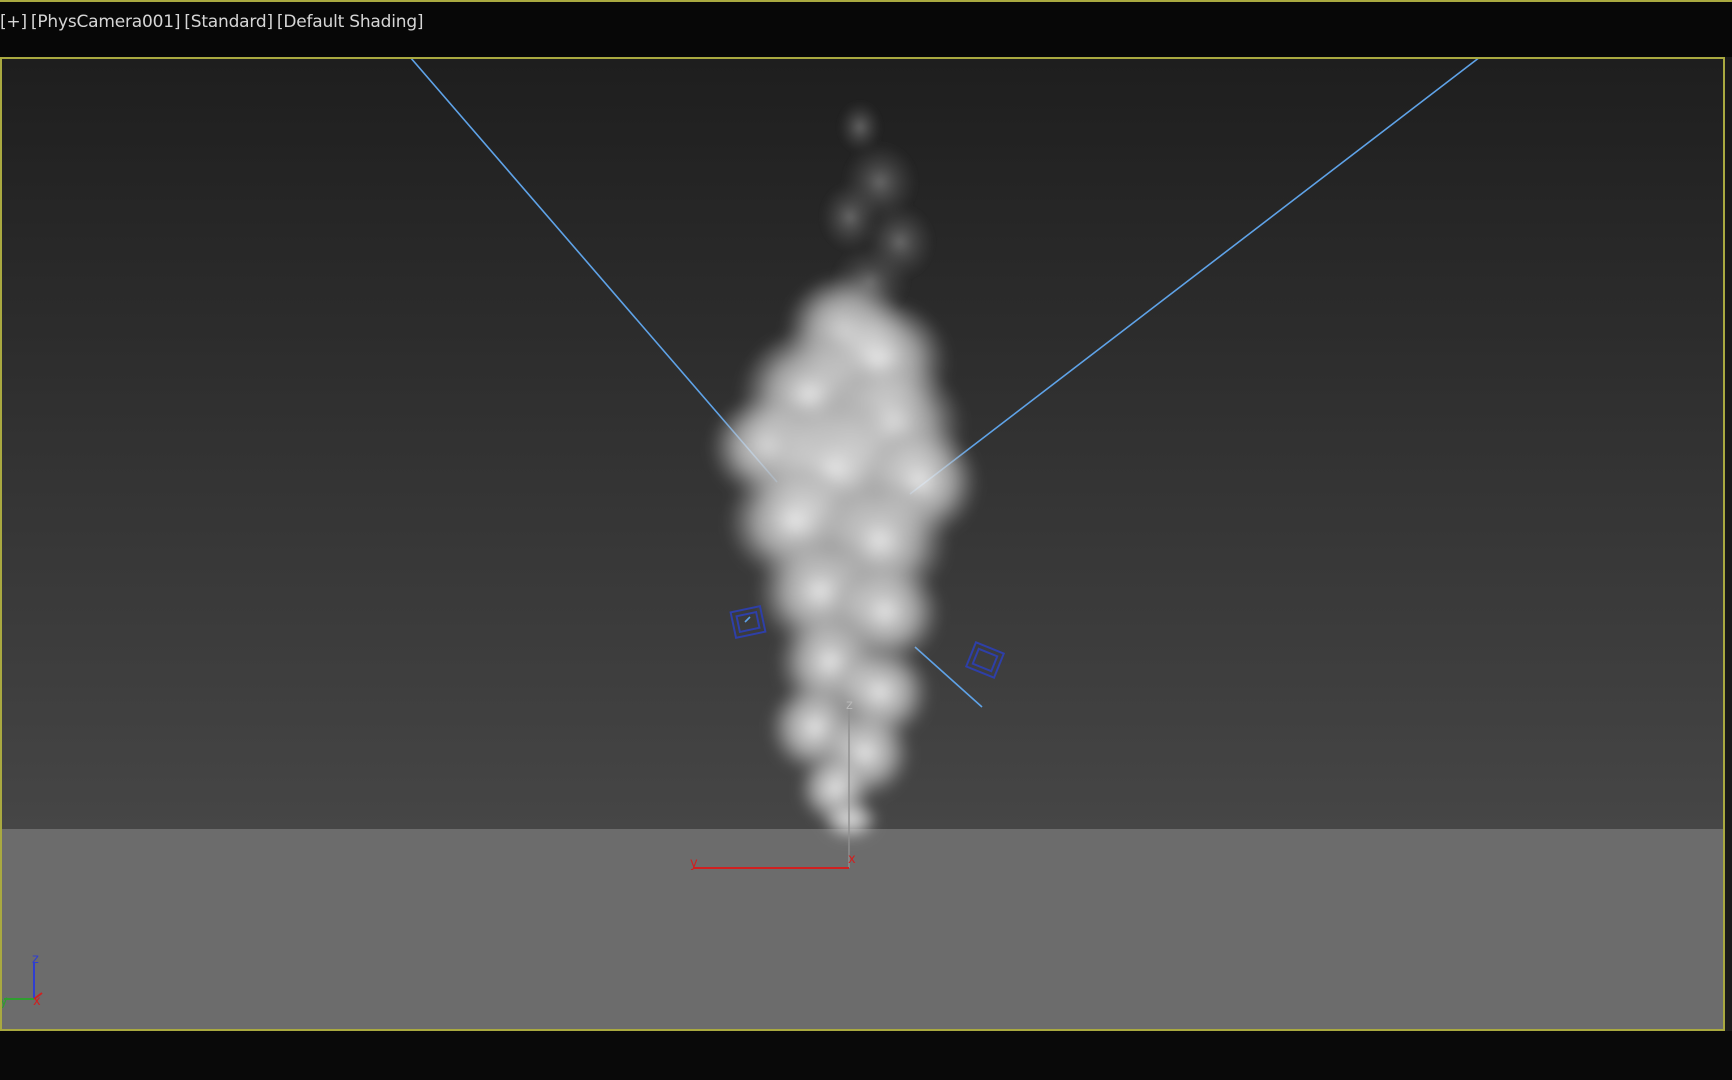 The width and height of the screenshot is (1732, 1080). Describe the element at coordinates (228, 22) in the screenshot. I see `viewport-render-mode-menu: [Standard]` at that location.